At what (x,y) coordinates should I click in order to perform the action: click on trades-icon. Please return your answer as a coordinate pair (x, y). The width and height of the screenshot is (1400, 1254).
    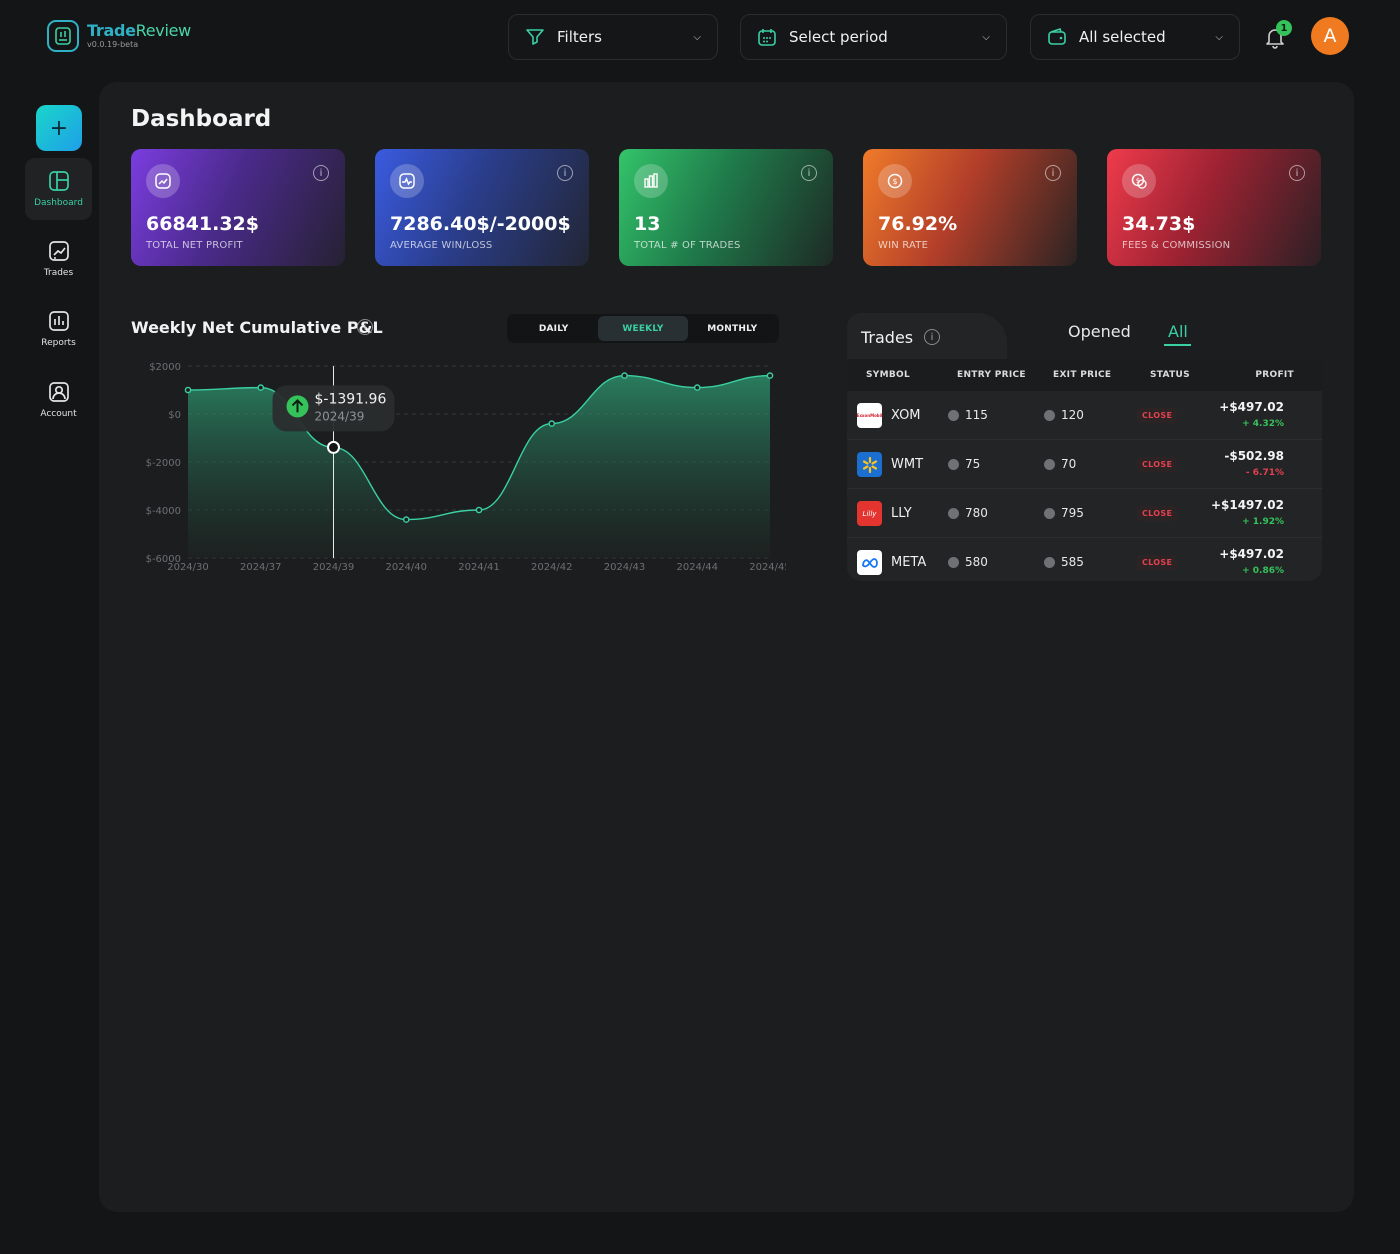
    Looking at the image, I should click on (58, 251).